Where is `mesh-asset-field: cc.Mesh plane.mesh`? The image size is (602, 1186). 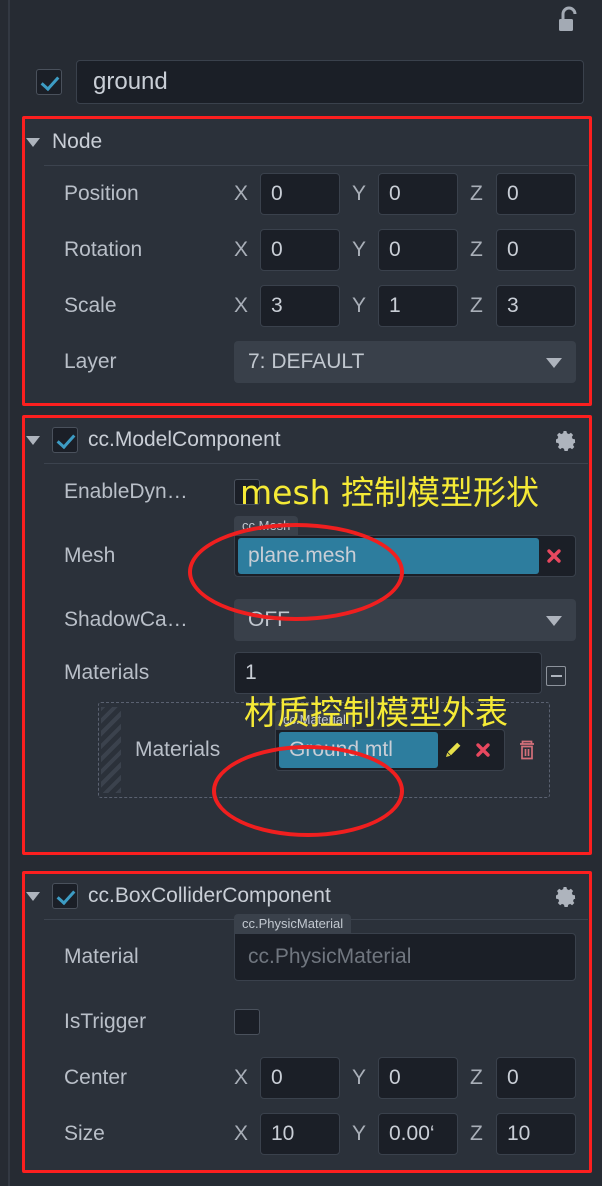 mesh-asset-field: cc.Mesh plane.mesh is located at coordinates (405, 546).